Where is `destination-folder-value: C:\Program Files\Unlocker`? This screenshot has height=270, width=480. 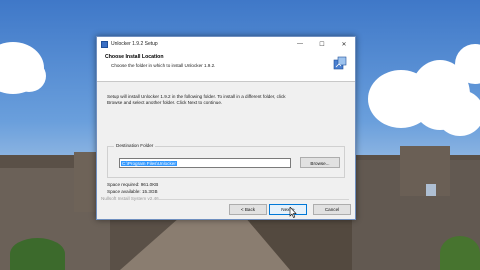
destination-folder-value: C:\Program Files\Unlocker is located at coordinates (149, 163).